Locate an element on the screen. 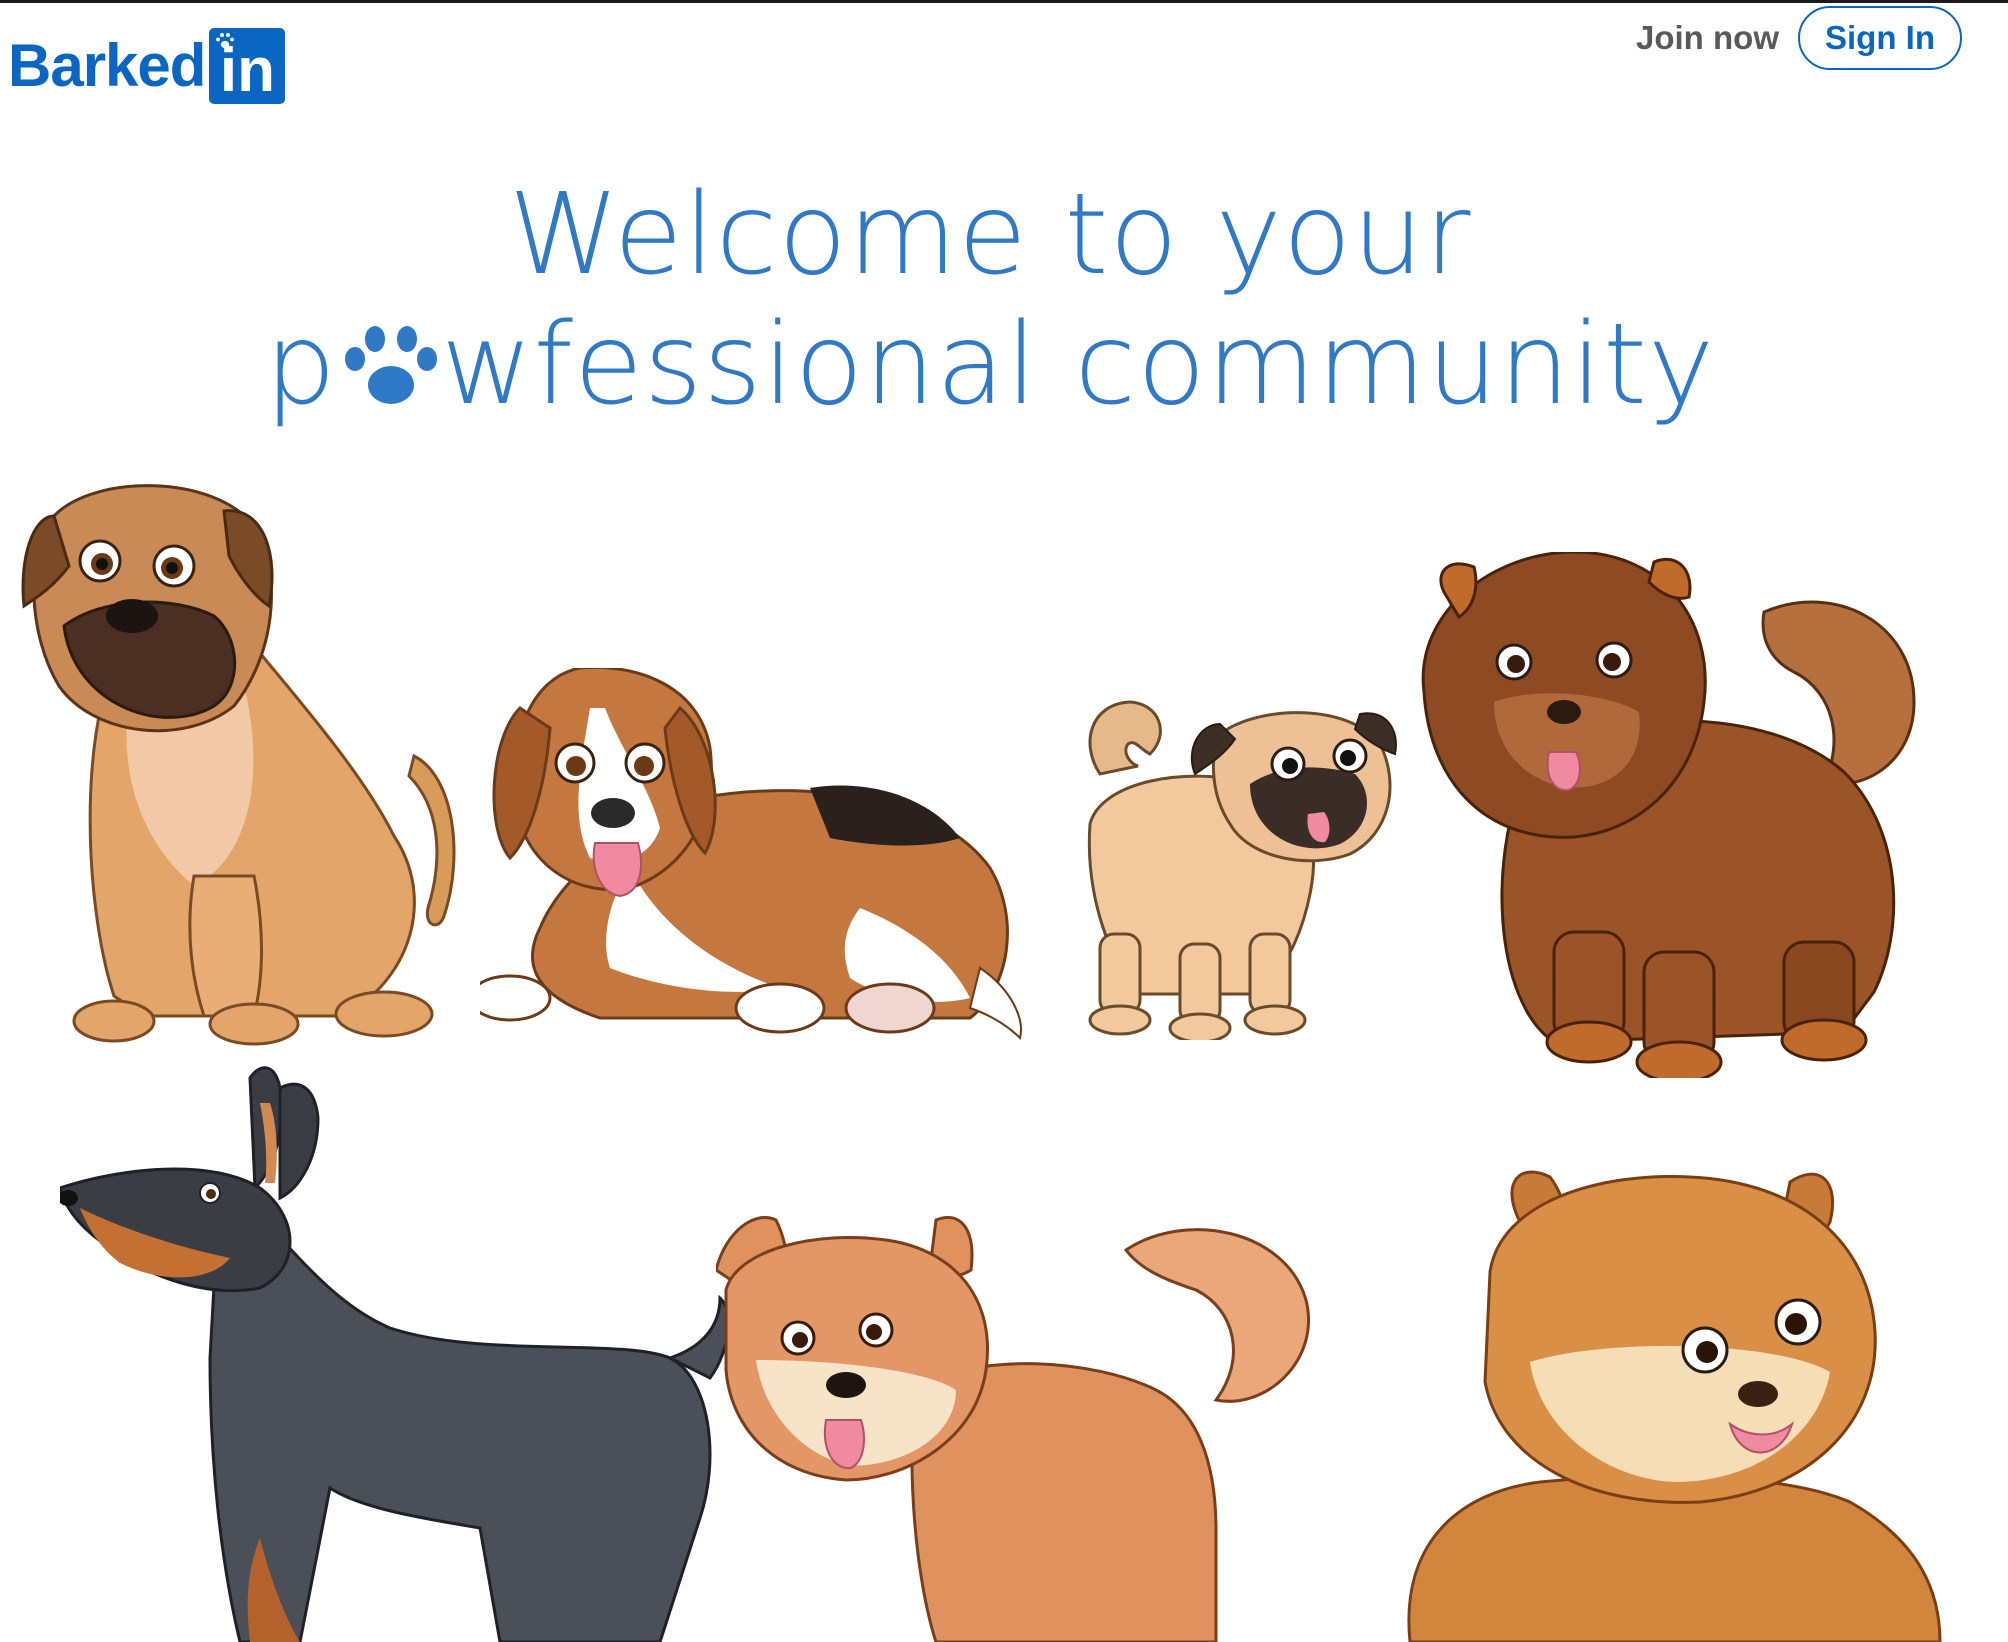 The width and height of the screenshot is (2008, 1642). headline-line-1: Welcome to your is located at coordinates (990, 235).